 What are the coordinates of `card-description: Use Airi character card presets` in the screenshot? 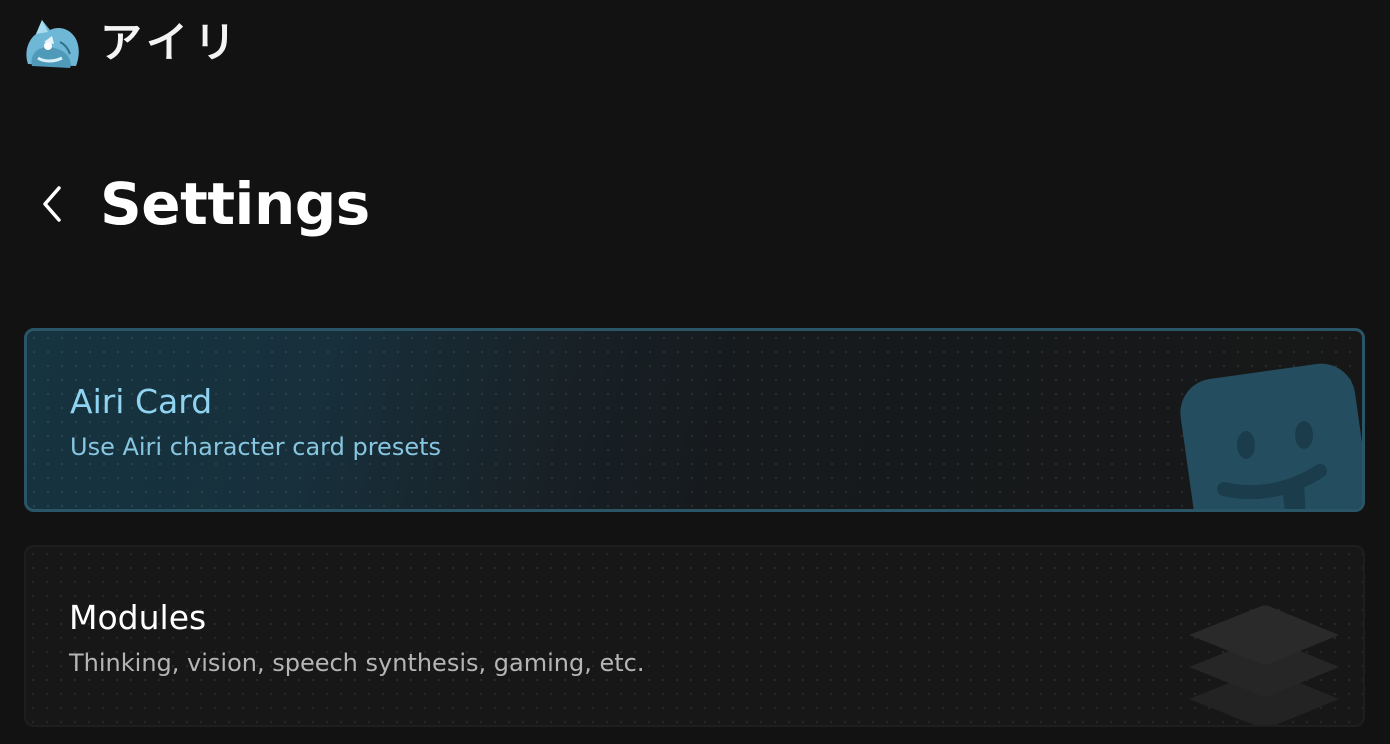 It's located at (256, 447).